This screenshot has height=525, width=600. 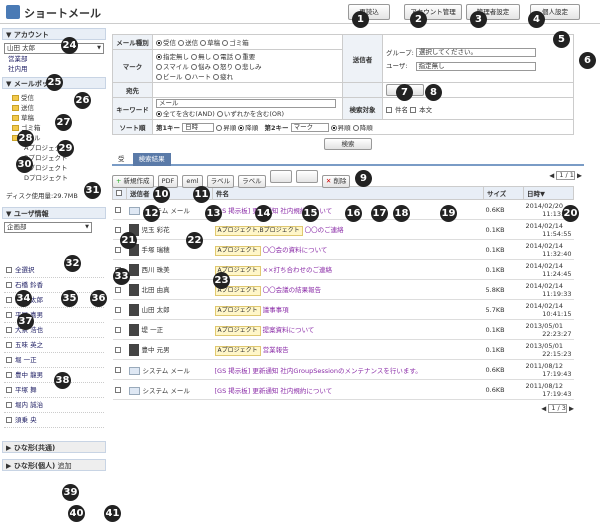 I want to click on col-date: 日時▼, so click(x=548, y=193).